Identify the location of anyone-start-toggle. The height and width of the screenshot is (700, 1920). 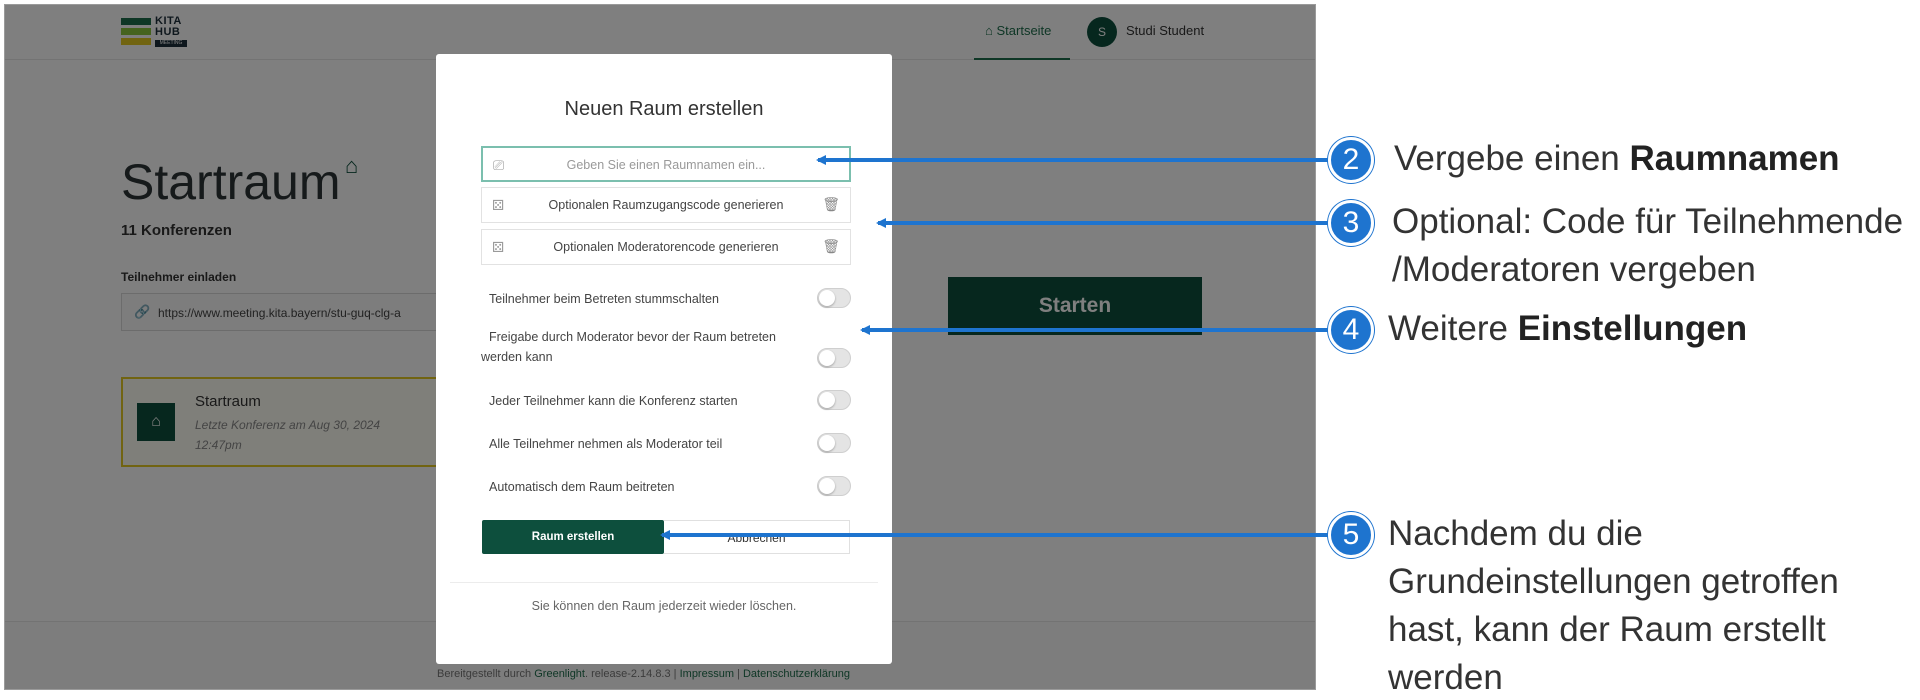
(834, 400).